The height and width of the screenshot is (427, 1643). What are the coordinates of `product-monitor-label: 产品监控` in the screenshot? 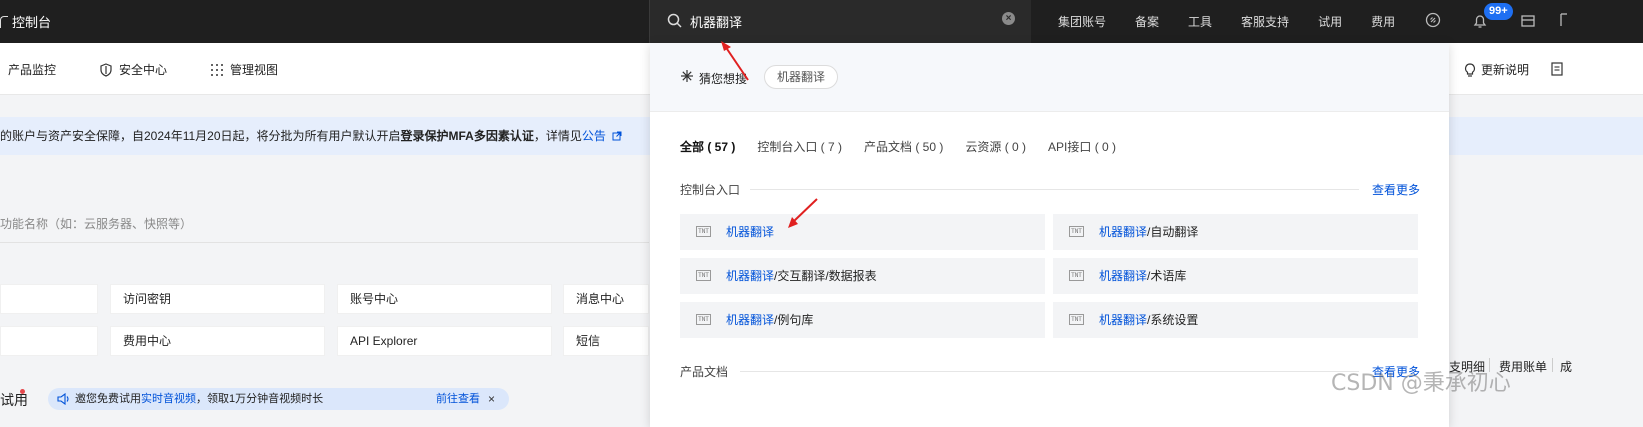 It's located at (32, 70).